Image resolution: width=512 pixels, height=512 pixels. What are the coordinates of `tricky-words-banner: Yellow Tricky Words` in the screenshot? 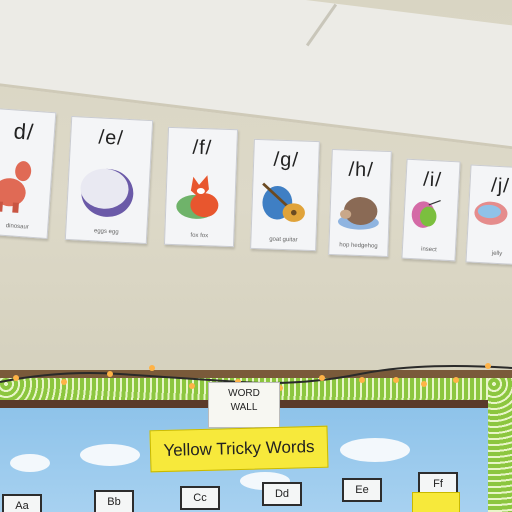 It's located at (239, 449).